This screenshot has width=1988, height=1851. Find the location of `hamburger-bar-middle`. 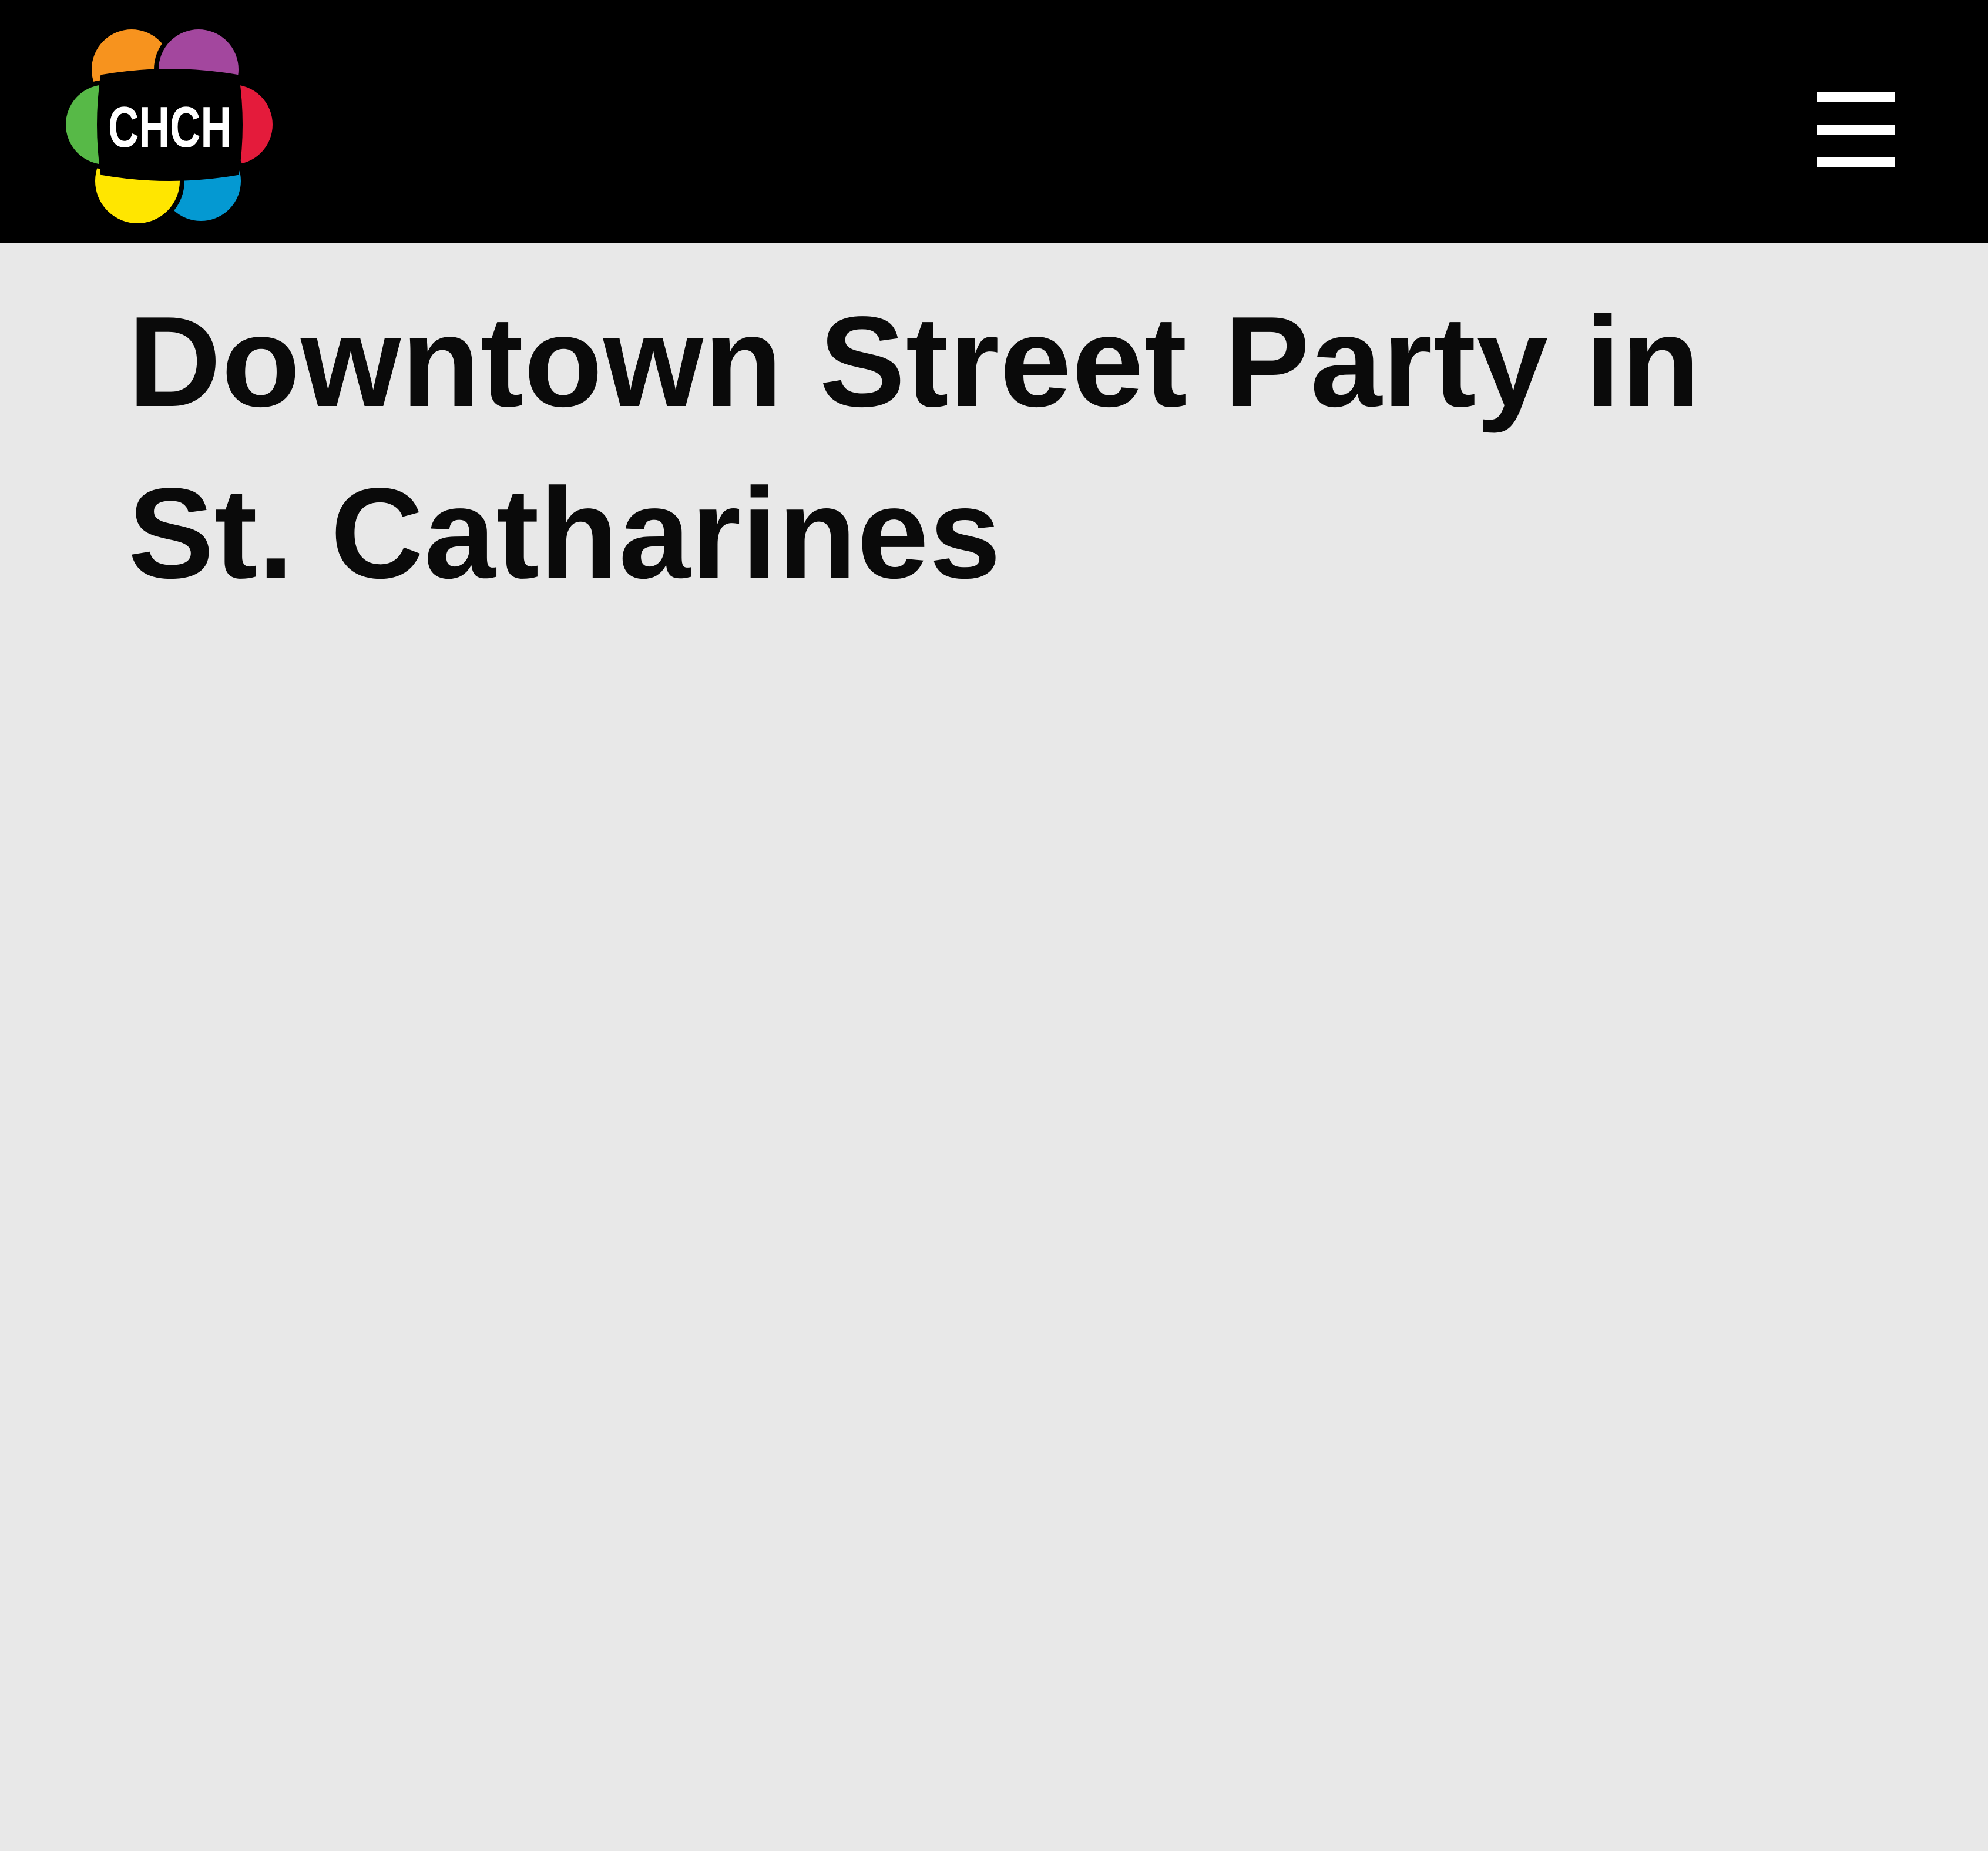

hamburger-bar-middle is located at coordinates (1856, 130).